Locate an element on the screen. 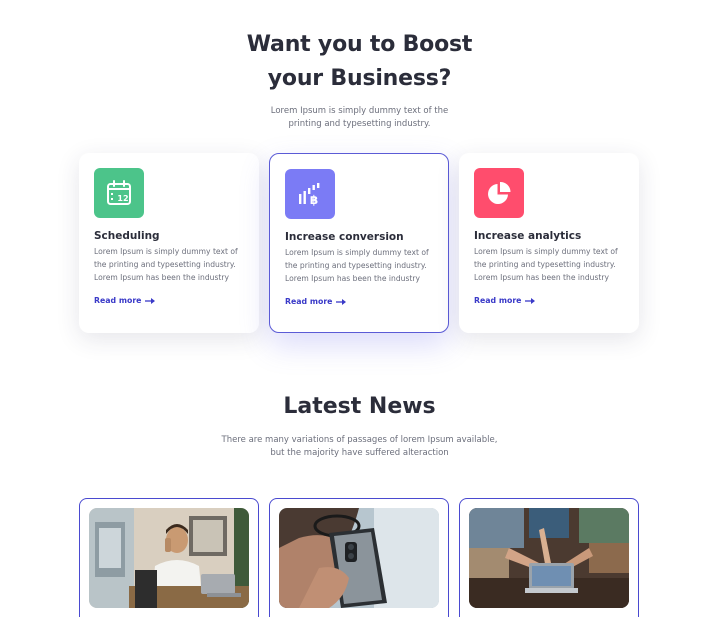 The height and width of the screenshot is (617, 719). hand-holding-phone-photo-illustration is located at coordinates (359, 558).